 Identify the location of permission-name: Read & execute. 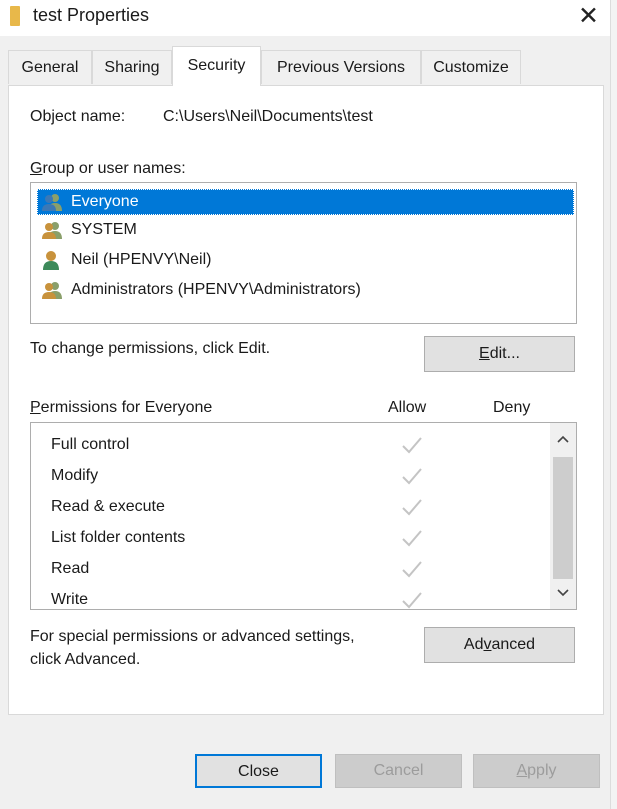
(108, 506).